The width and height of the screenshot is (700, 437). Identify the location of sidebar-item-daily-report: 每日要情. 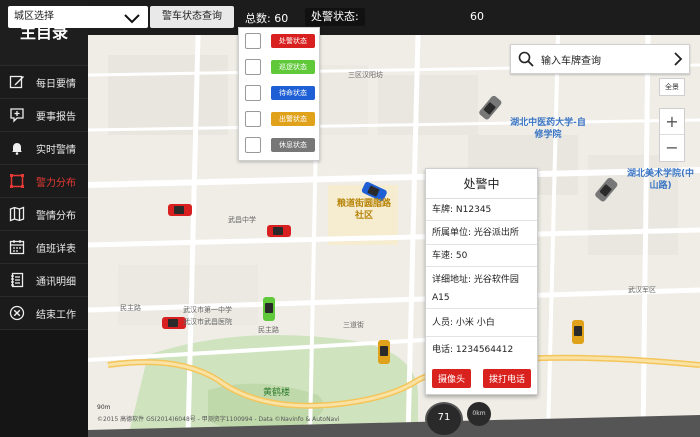
(44, 82).